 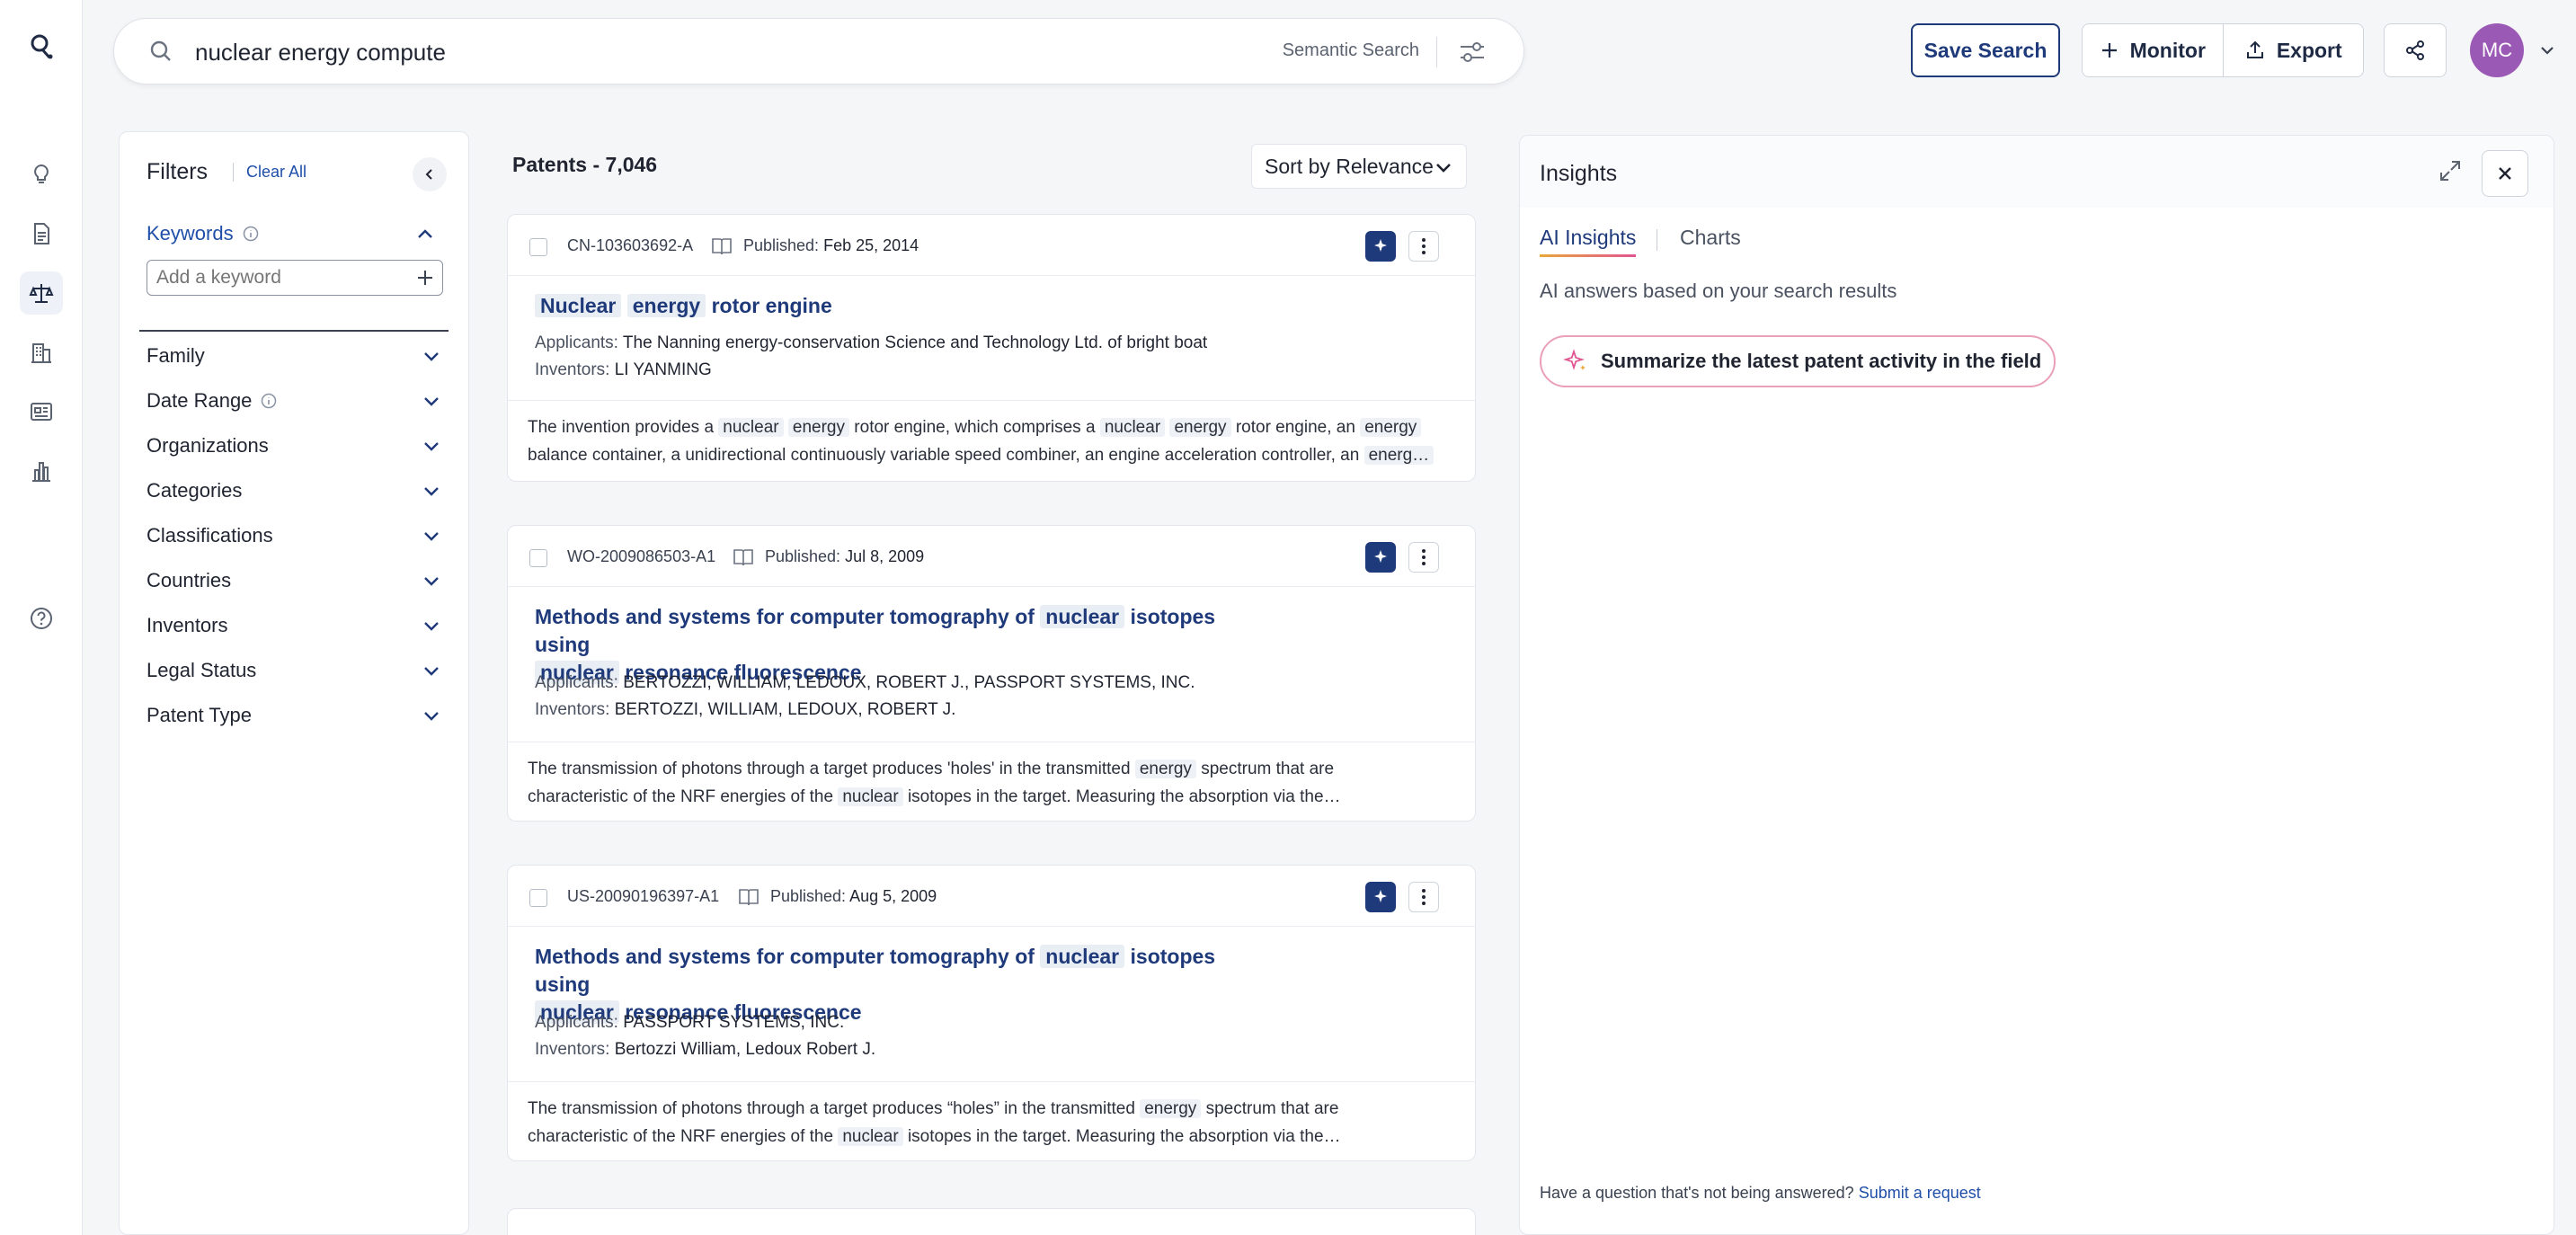 I want to click on chevron-up-icon, so click(x=425, y=234).